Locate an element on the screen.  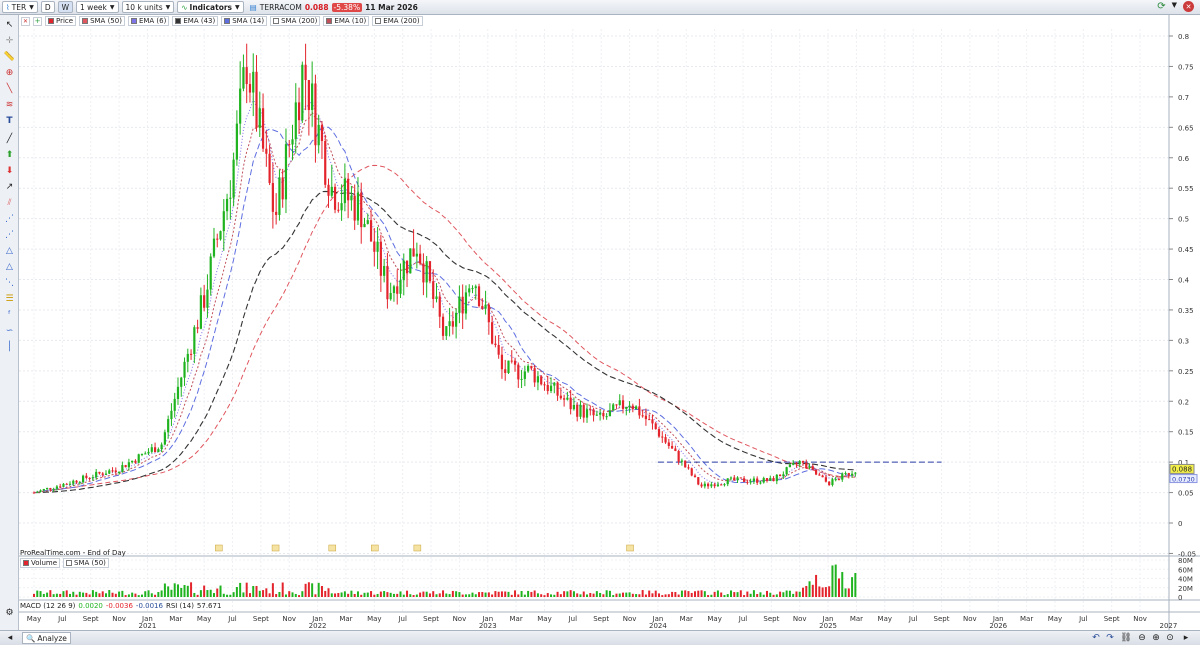
time-axis-label: Jul is located at coordinates (743, 619).